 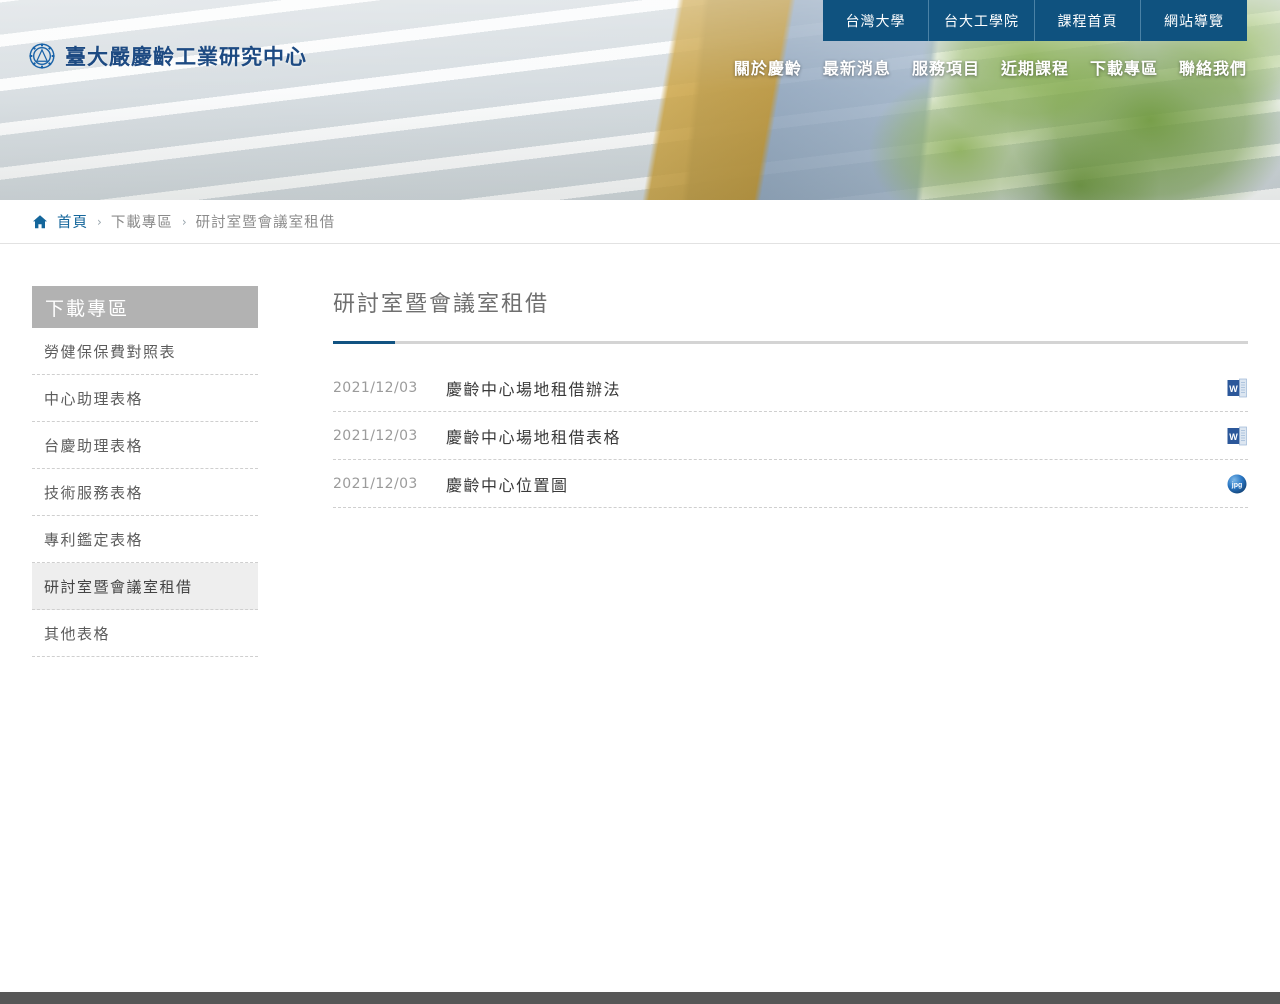 I want to click on breadcrumb-home-link: 首頁, so click(x=72, y=221).